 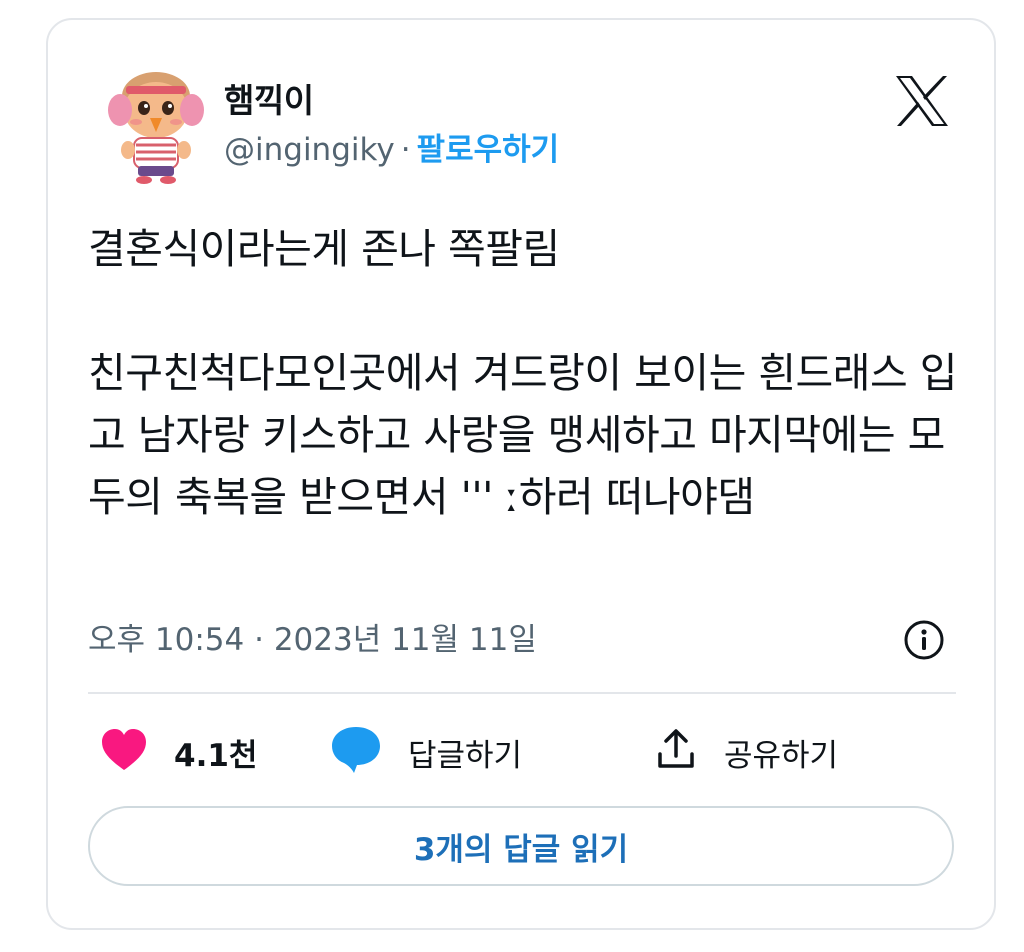 I want to click on author-handle: @ingingiky, so click(x=309, y=150).